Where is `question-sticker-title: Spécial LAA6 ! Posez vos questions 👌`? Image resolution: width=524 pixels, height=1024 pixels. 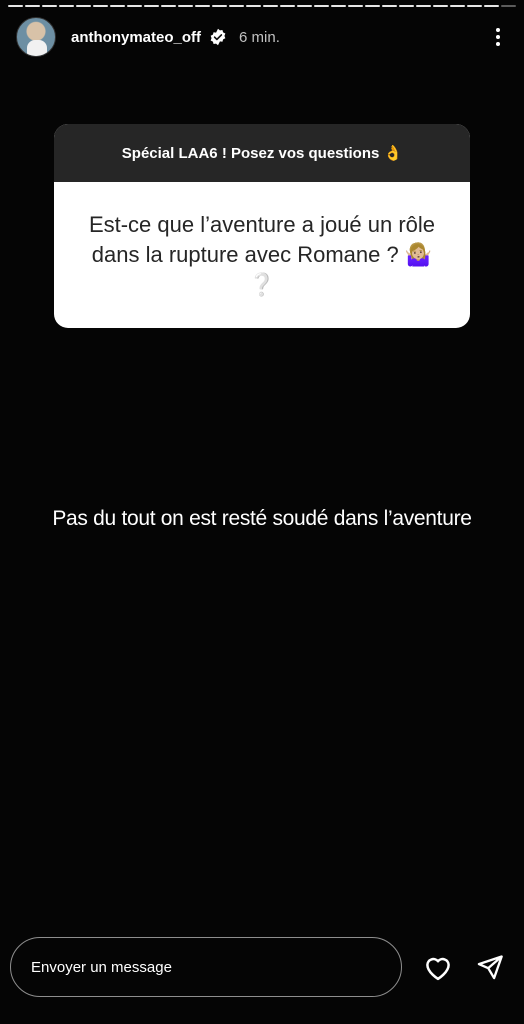
question-sticker-title: Spécial LAA6 ! Posez vos questions 👌 is located at coordinates (262, 153).